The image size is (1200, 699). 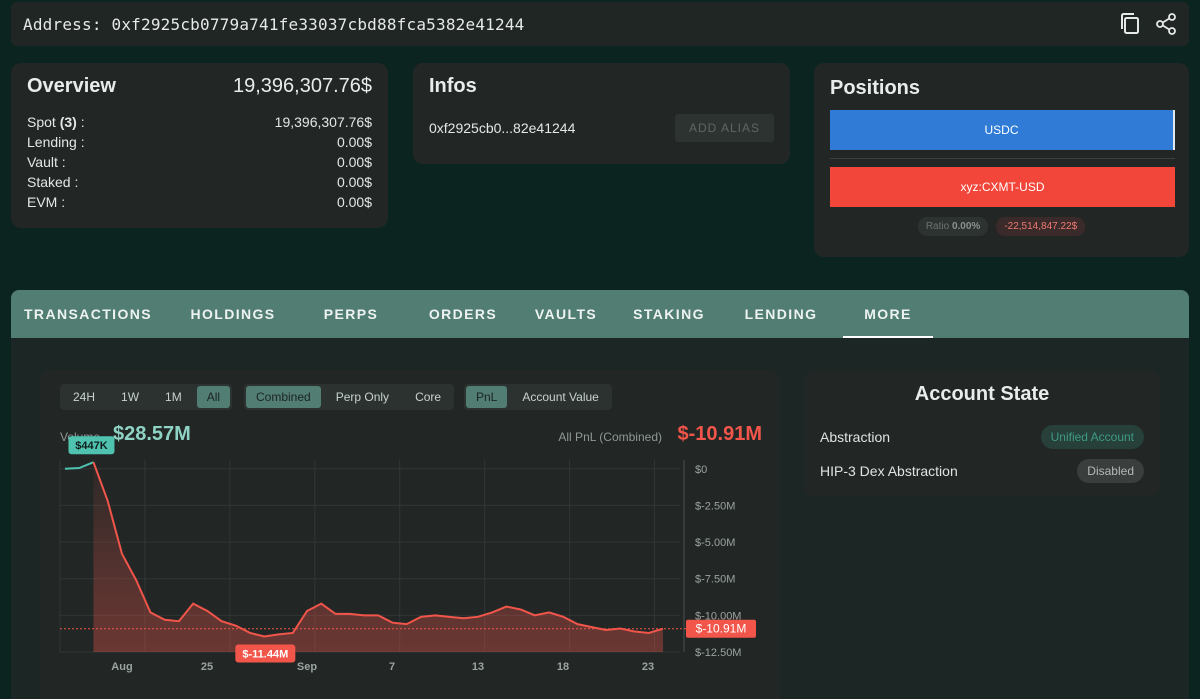 What do you see at coordinates (1092, 437) in the screenshot?
I see `abstraction-badge: Unified Account` at bounding box center [1092, 437].